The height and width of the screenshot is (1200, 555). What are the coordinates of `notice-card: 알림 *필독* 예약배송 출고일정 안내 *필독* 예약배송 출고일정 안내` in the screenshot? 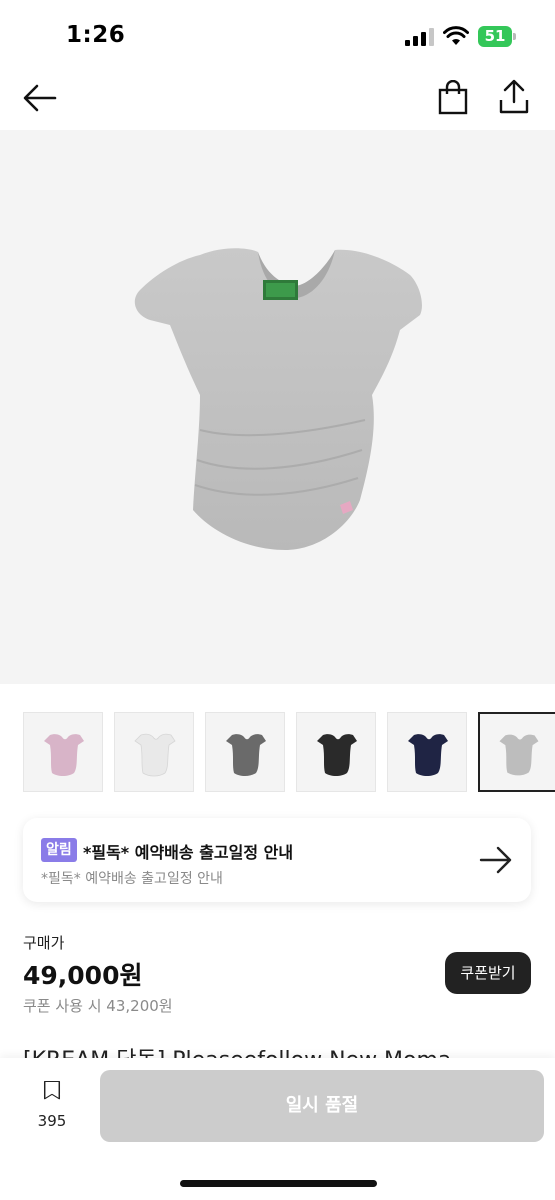 It's located at (277, 860).